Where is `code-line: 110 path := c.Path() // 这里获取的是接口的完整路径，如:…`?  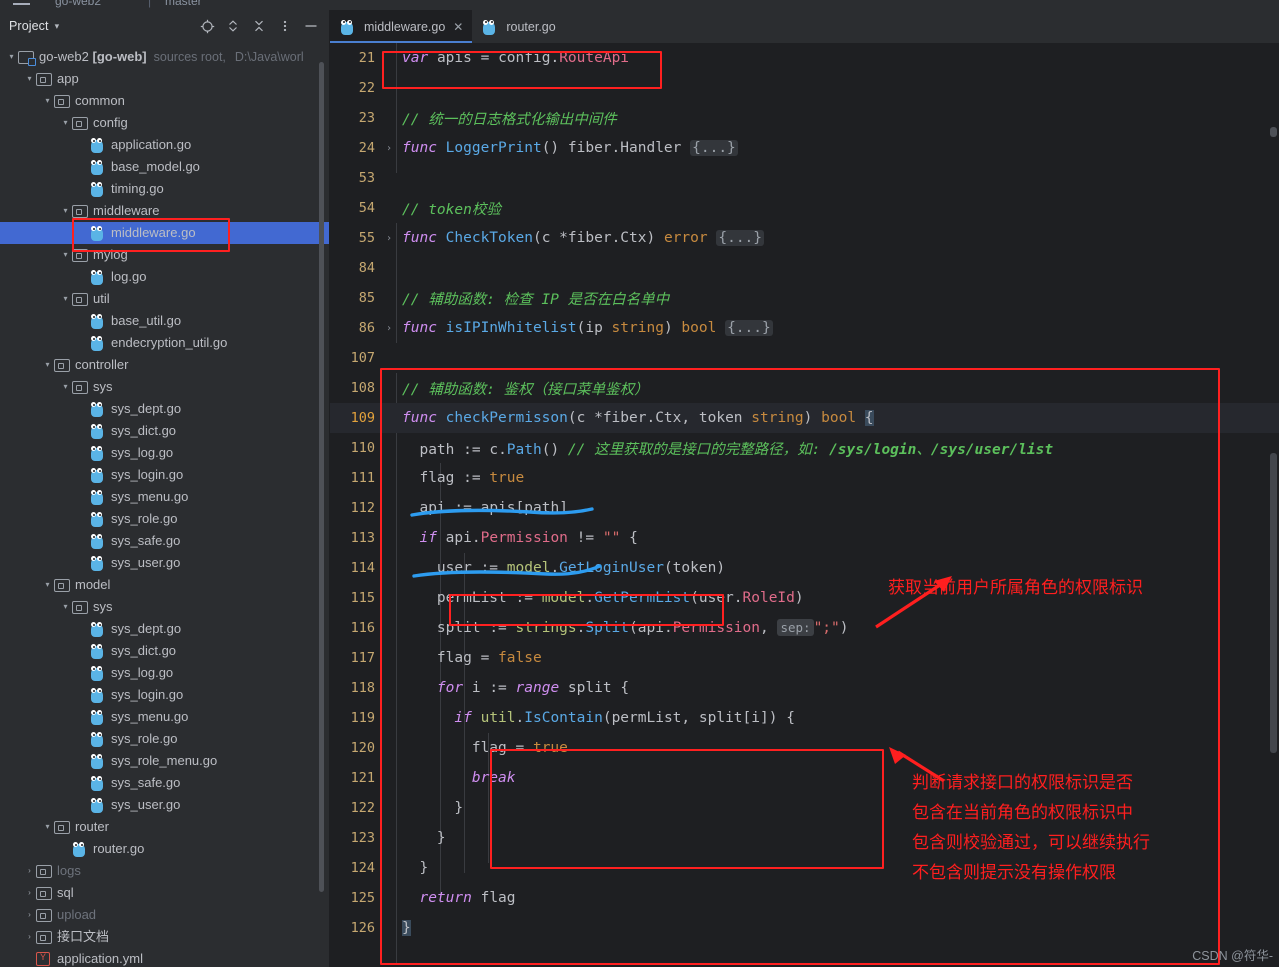 code-line: 110 path := c.Path() // 这里获取的是接口的完整路径，如:… is located at coordinates (804, 448).